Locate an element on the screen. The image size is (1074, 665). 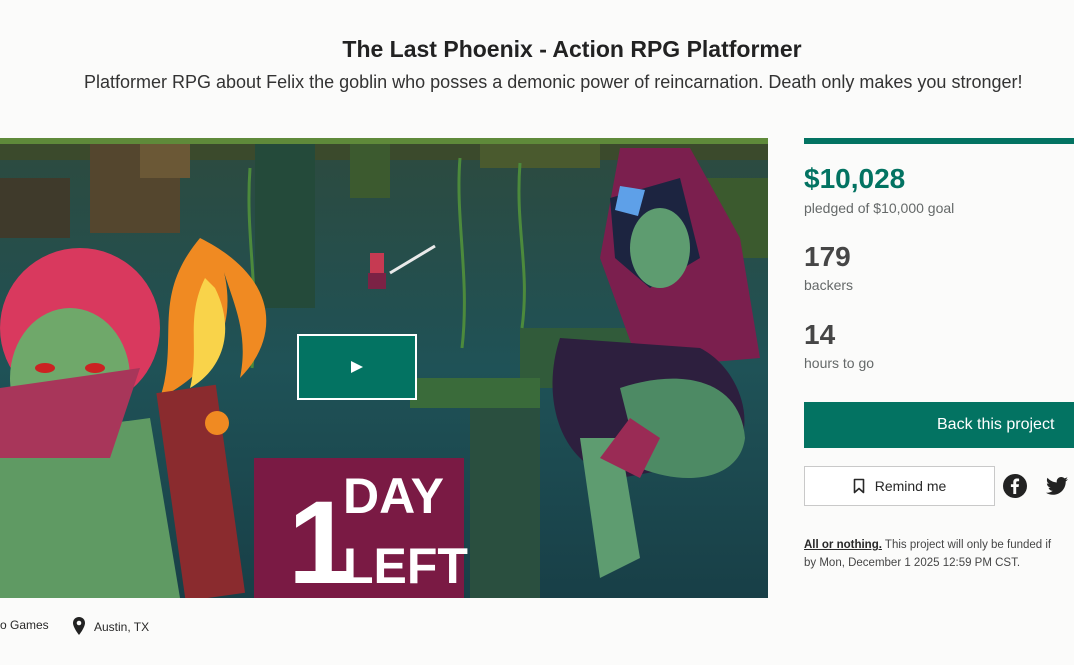
all-or-nothing-link: All or nothing. is located at coordinates (843, 545).